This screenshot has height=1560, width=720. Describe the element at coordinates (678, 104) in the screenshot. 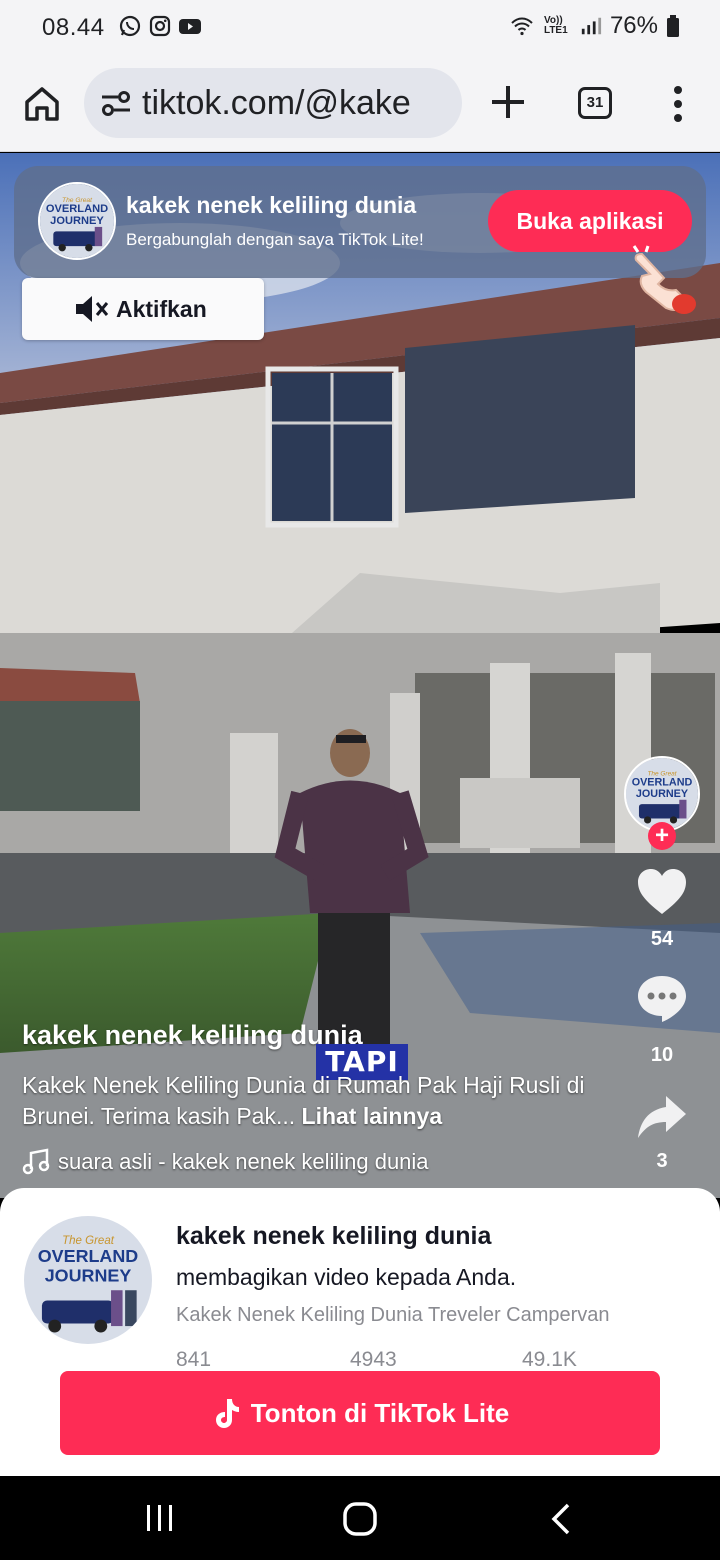

I see `more-vert-icon` at that location.